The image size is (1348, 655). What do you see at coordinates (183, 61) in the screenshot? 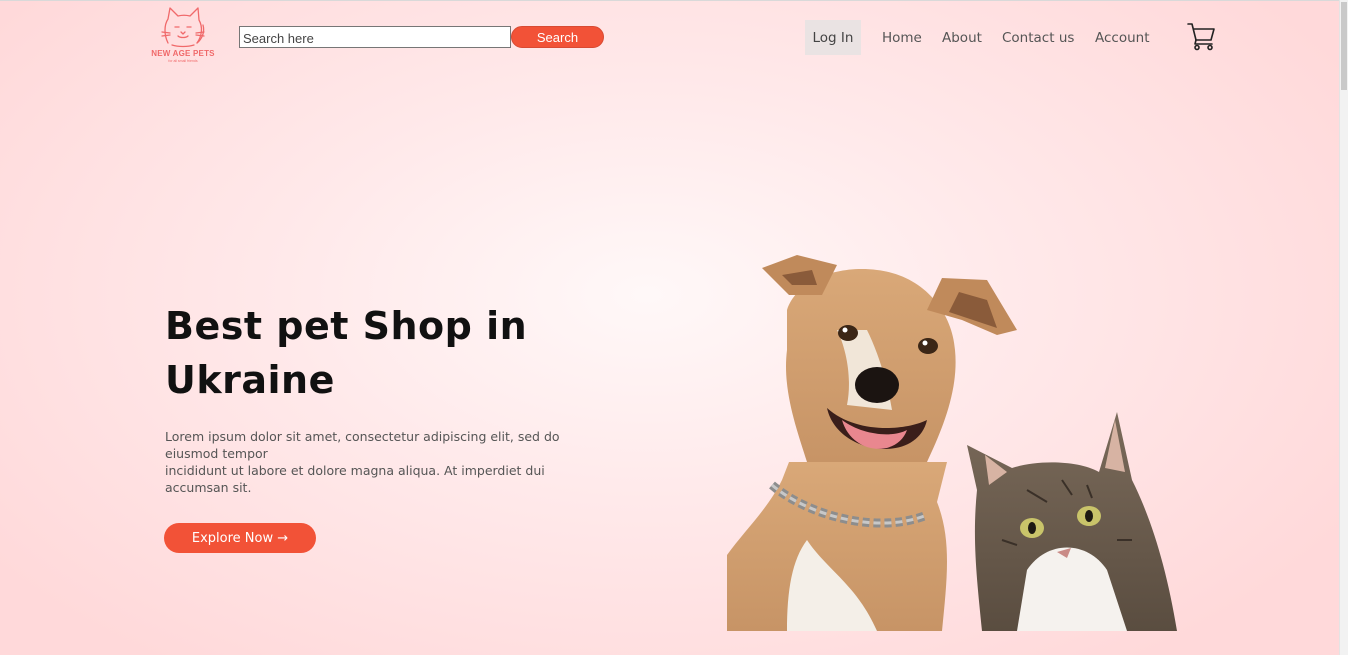
I see `brand-tagline: for all small friends` at bounding box center [183, 61].